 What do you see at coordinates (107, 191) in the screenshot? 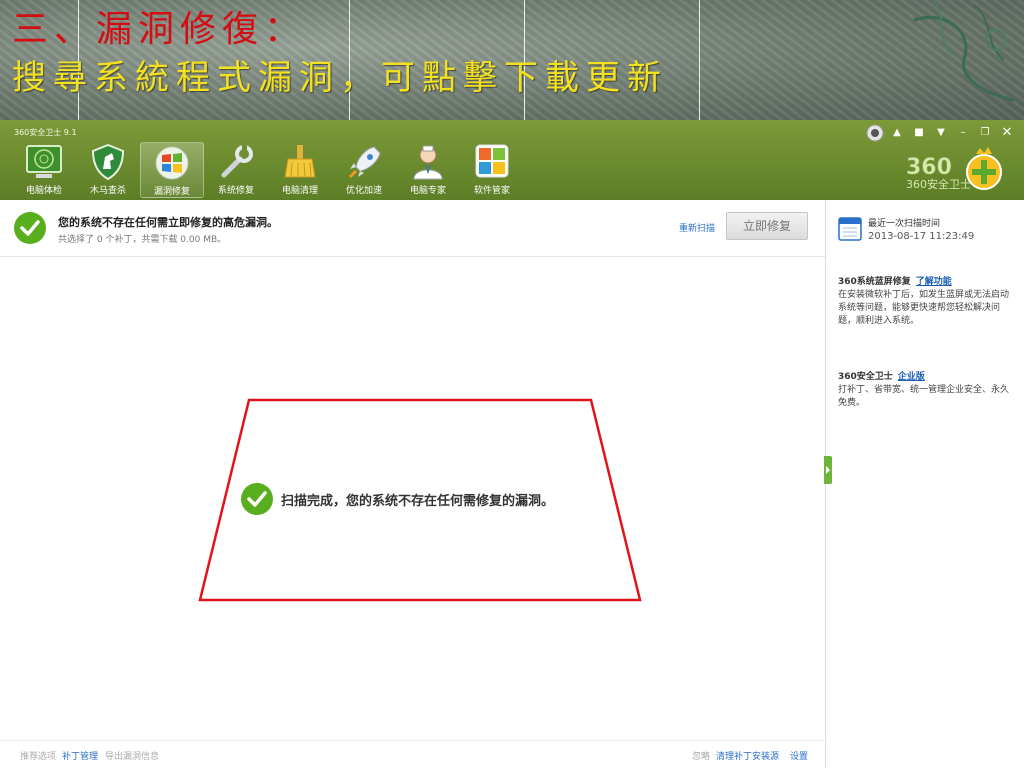
I see `nav-label: 木马查杀` at bounding box center [107, 191].